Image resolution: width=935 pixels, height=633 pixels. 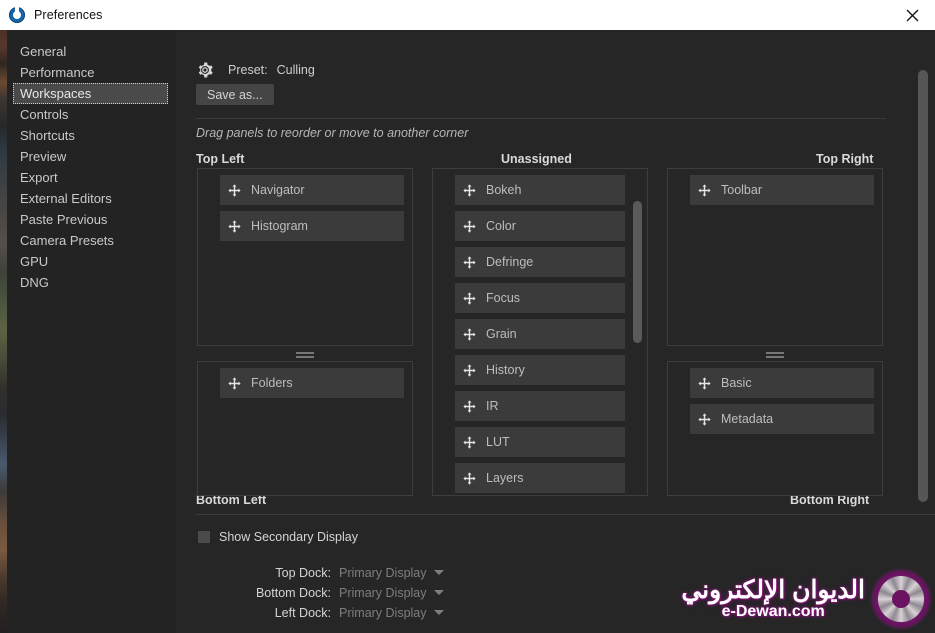 What do you see at coordinates (204, 537) in the screenshot?
I see `show-secondary-display-checkbox` at bounding box center [204, 537].